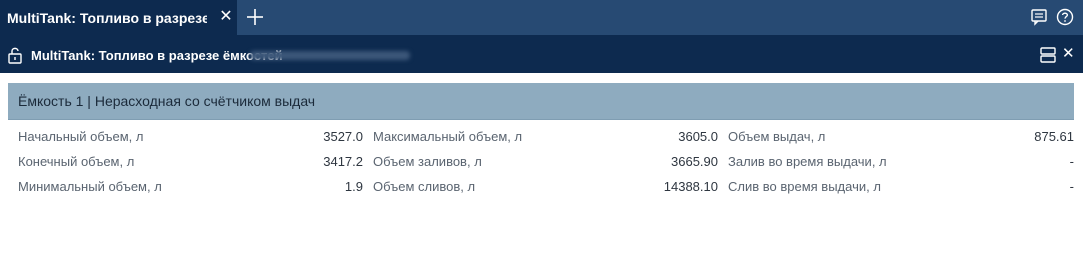 This screenshot has width=1083, height=273. What do you see at coordinates (777, 136) in the screenshot?
I see `label-dispense-volume: Объем выдач, л` at bounding box center [777, 136].